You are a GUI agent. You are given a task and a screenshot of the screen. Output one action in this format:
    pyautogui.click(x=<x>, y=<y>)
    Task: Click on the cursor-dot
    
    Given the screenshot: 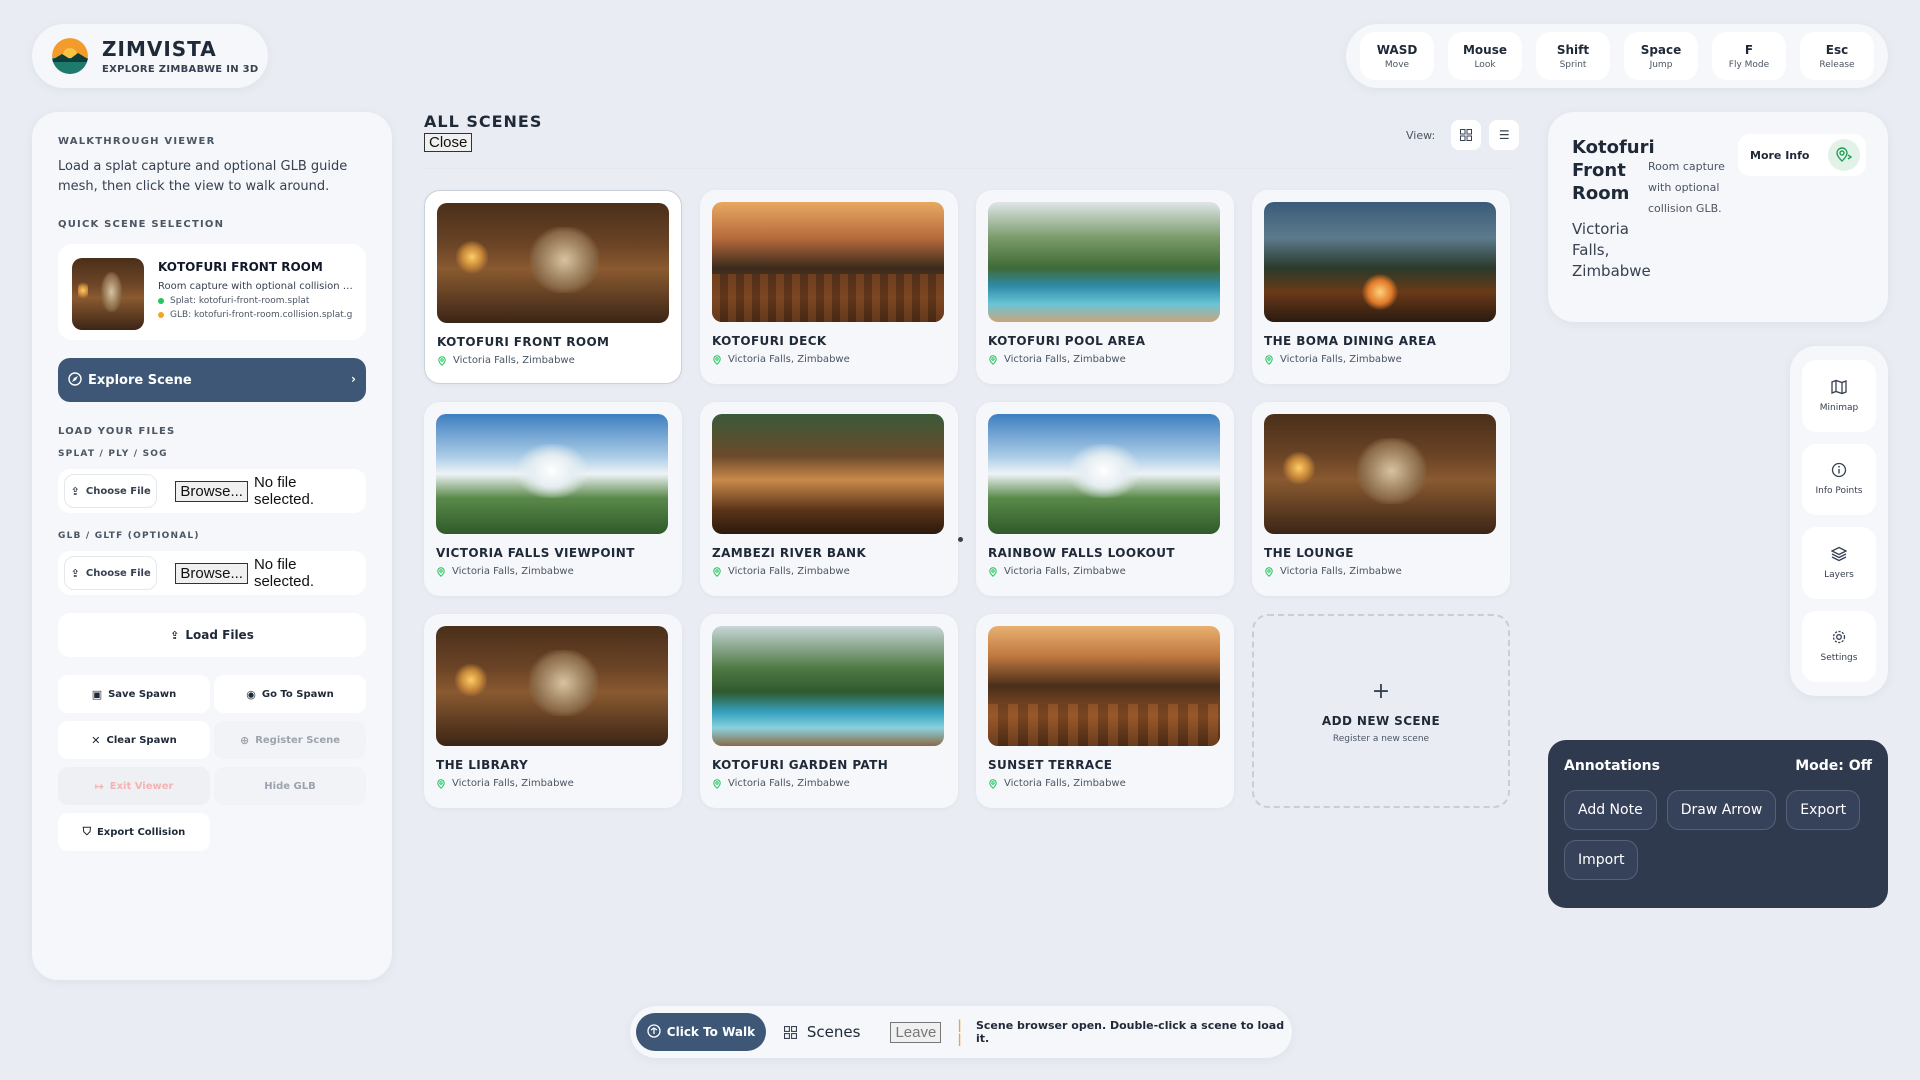 What is the action you would take?
    pyautogui.click(x=960, y=539)
    